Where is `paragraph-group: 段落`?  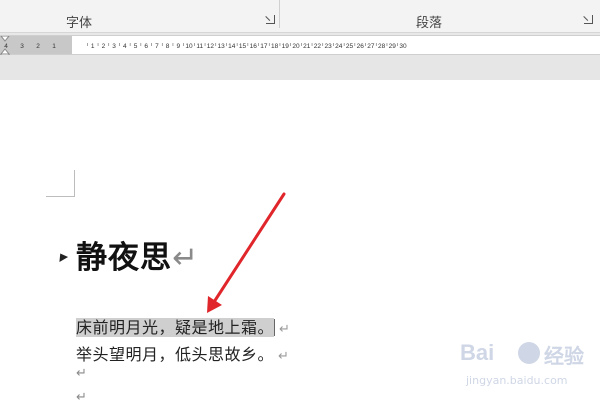 paragraph-group: 段落 is located at coordinates (440, 16).